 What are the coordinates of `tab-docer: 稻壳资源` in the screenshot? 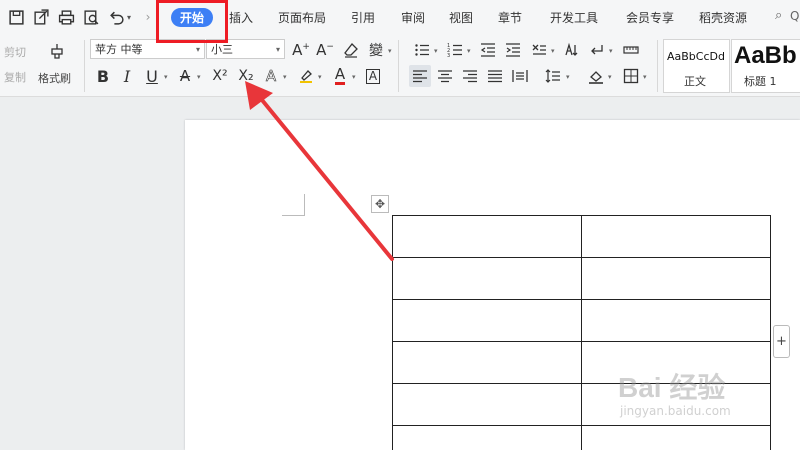 It's located at (723, 17).